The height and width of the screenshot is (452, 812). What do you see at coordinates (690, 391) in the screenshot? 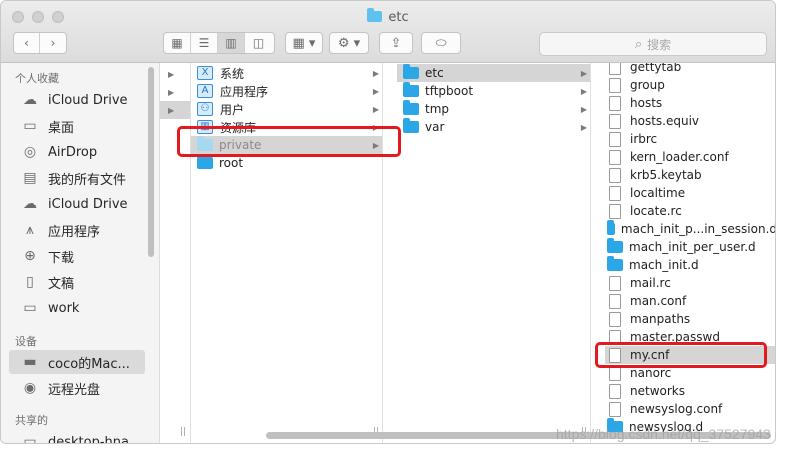
I see `list-item: networks` at bounding box center [690, 391].